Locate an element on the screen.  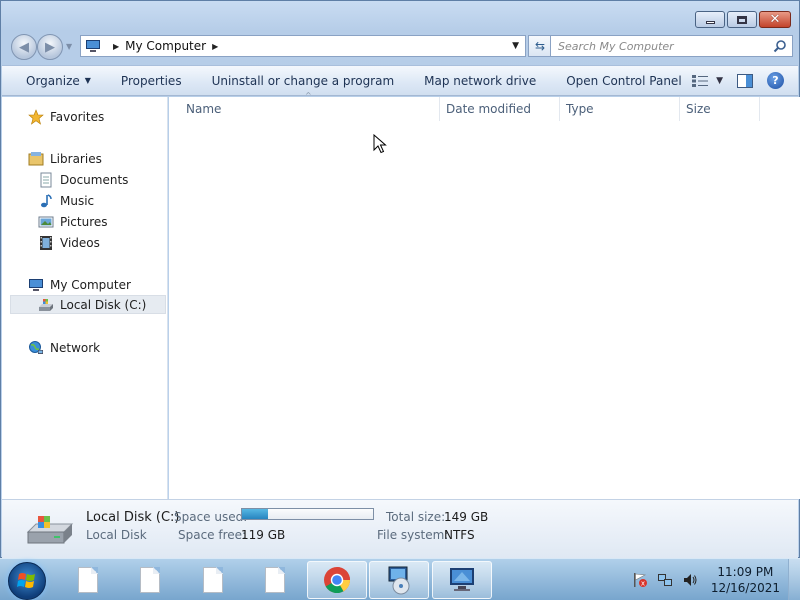
back-button: ◀ is located at coordinates (24, 47).